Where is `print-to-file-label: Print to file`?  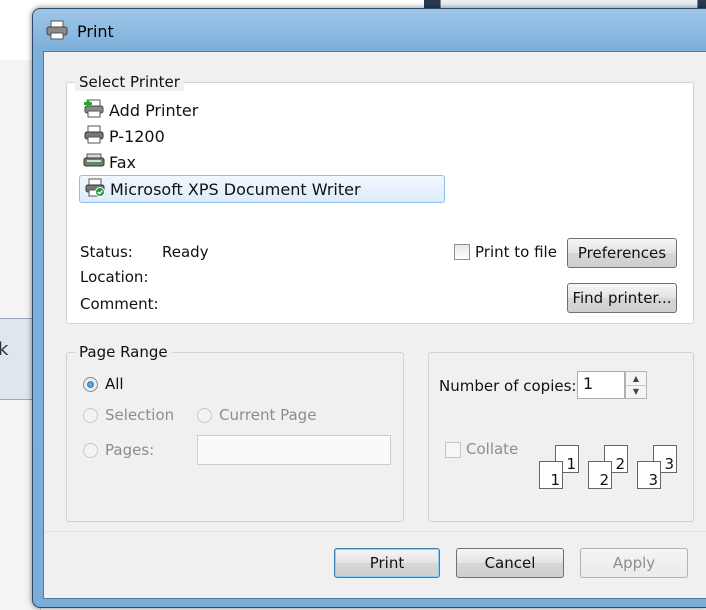
print-to-file-label: Print to file is located at coordinates (516, 252).